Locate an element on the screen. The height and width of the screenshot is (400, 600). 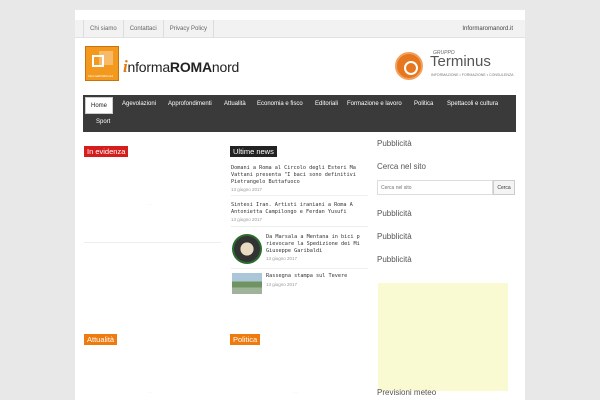
search-input is located at coordinates (435, 187).